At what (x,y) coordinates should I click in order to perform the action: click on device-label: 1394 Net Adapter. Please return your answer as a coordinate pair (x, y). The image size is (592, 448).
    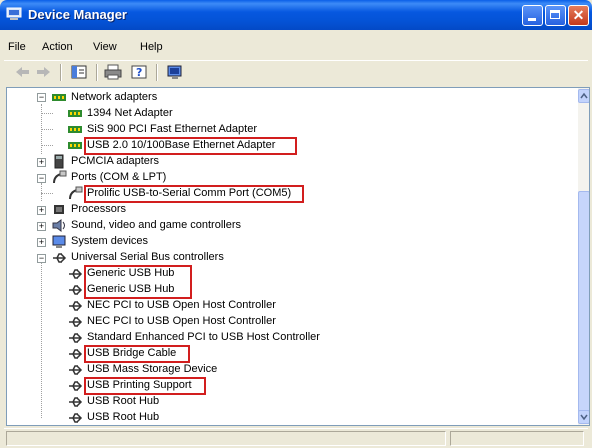
    Looking at the image, I should click on (130, 113).